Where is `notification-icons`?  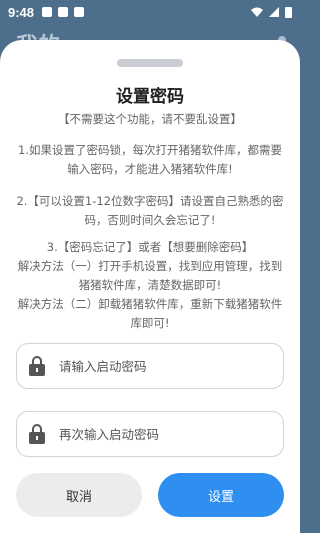
notification-icons is located at coordinates (63, 12).